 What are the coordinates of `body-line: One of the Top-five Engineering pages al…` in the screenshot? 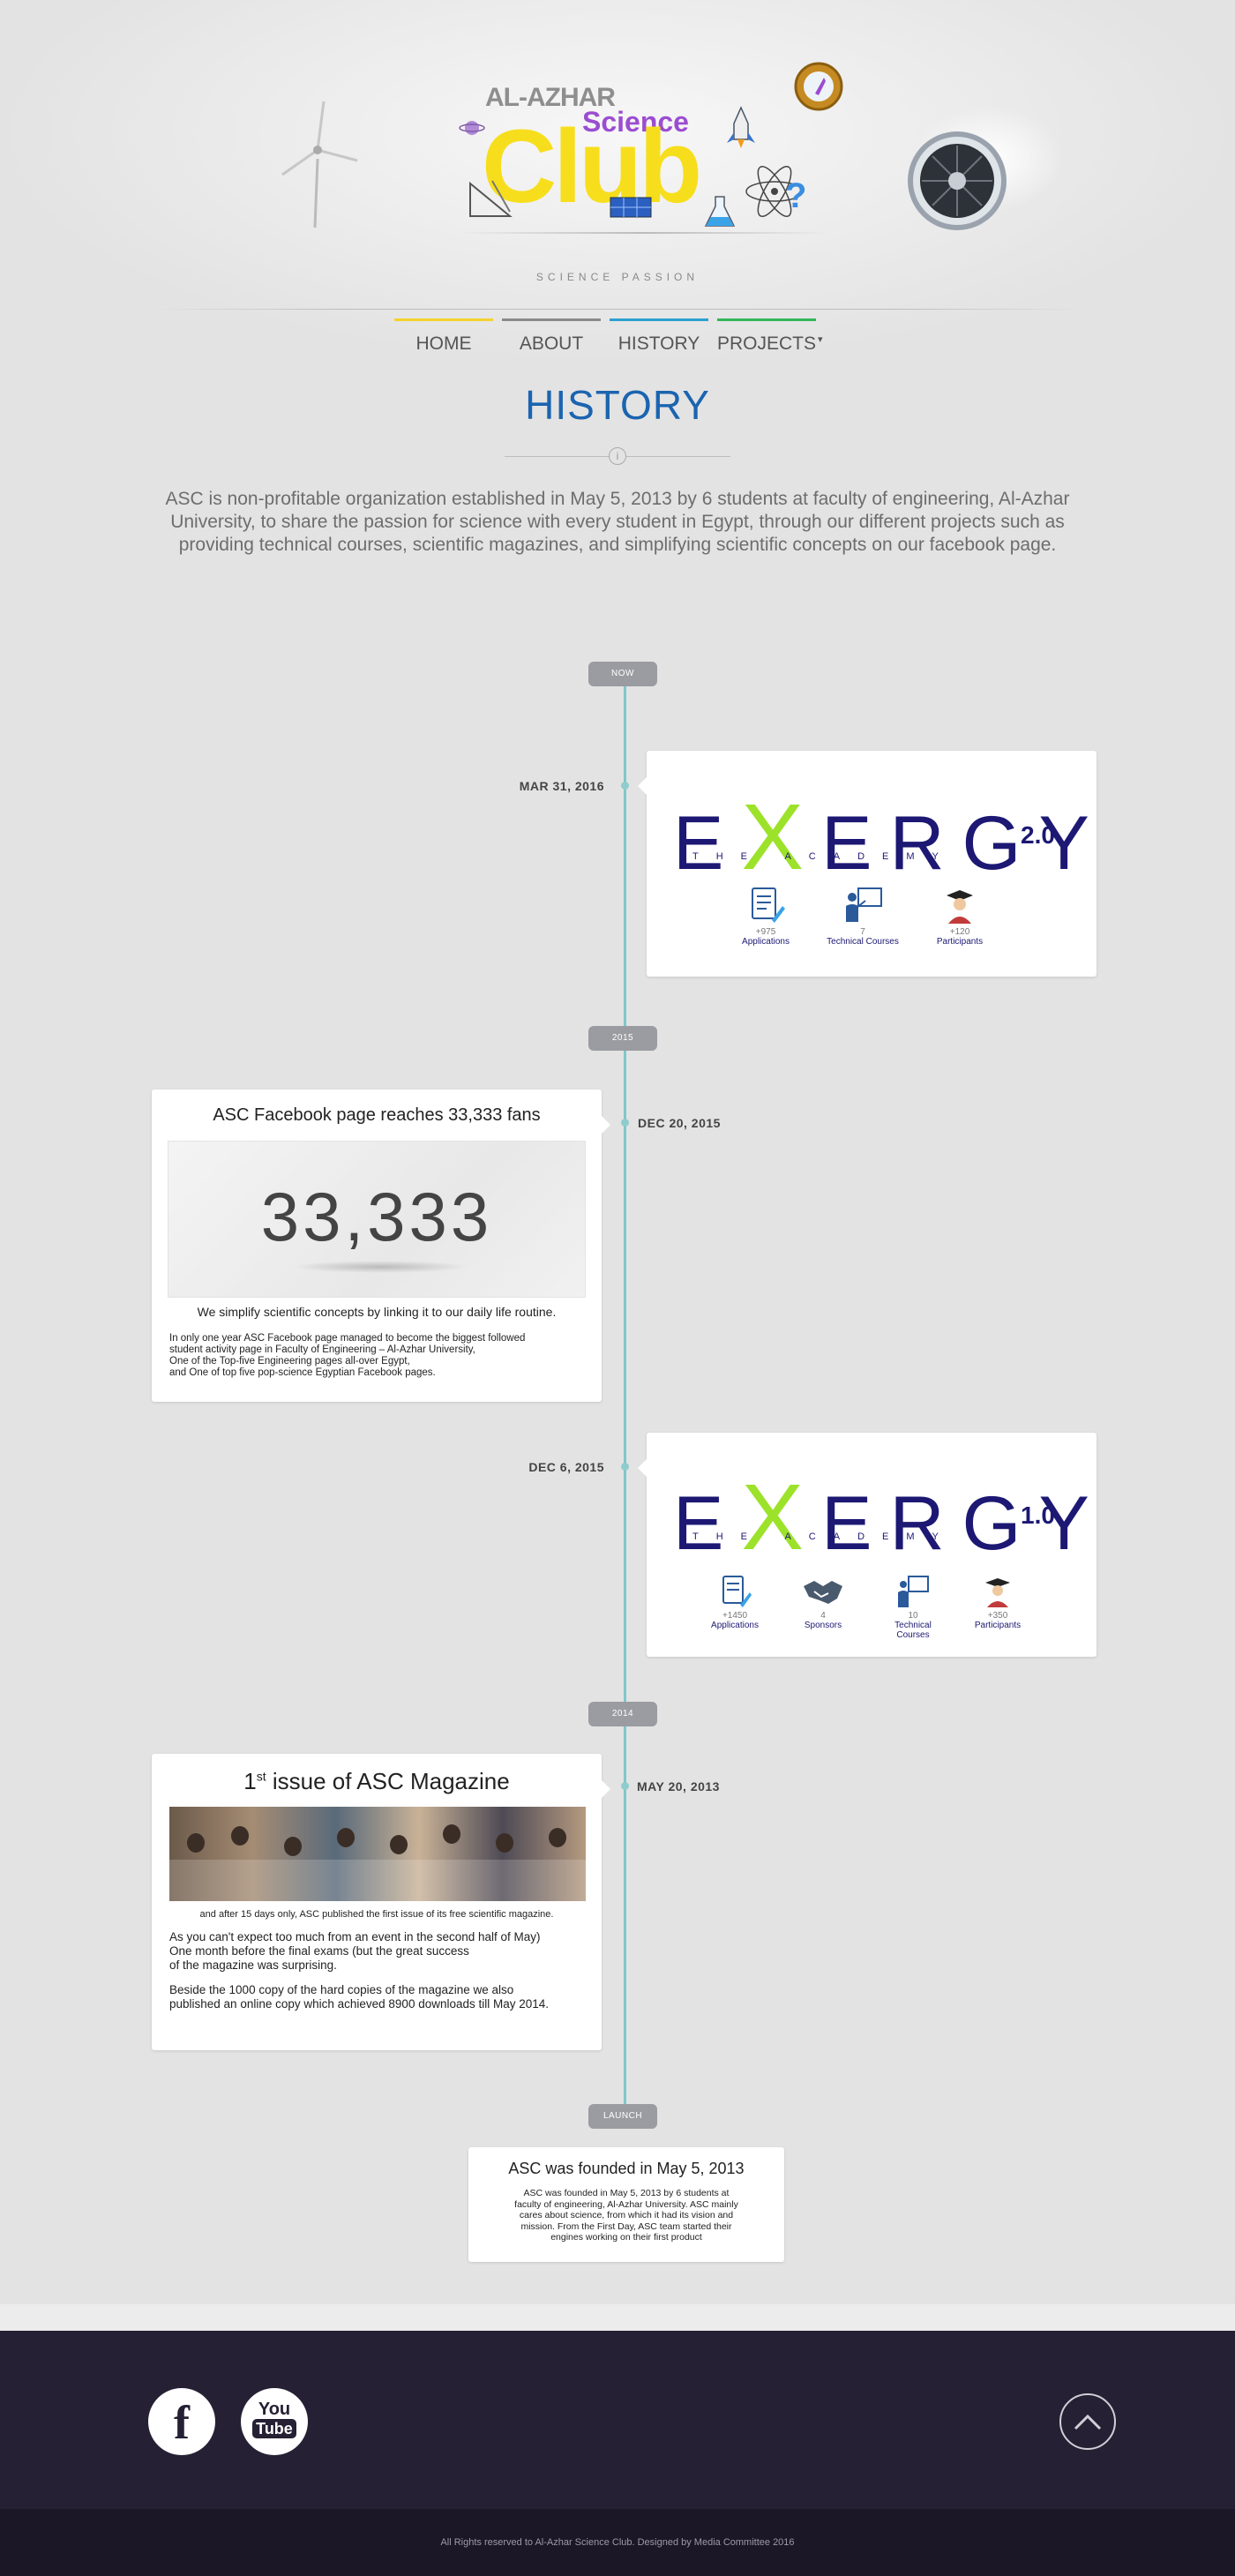 It's located at (289, 1362).